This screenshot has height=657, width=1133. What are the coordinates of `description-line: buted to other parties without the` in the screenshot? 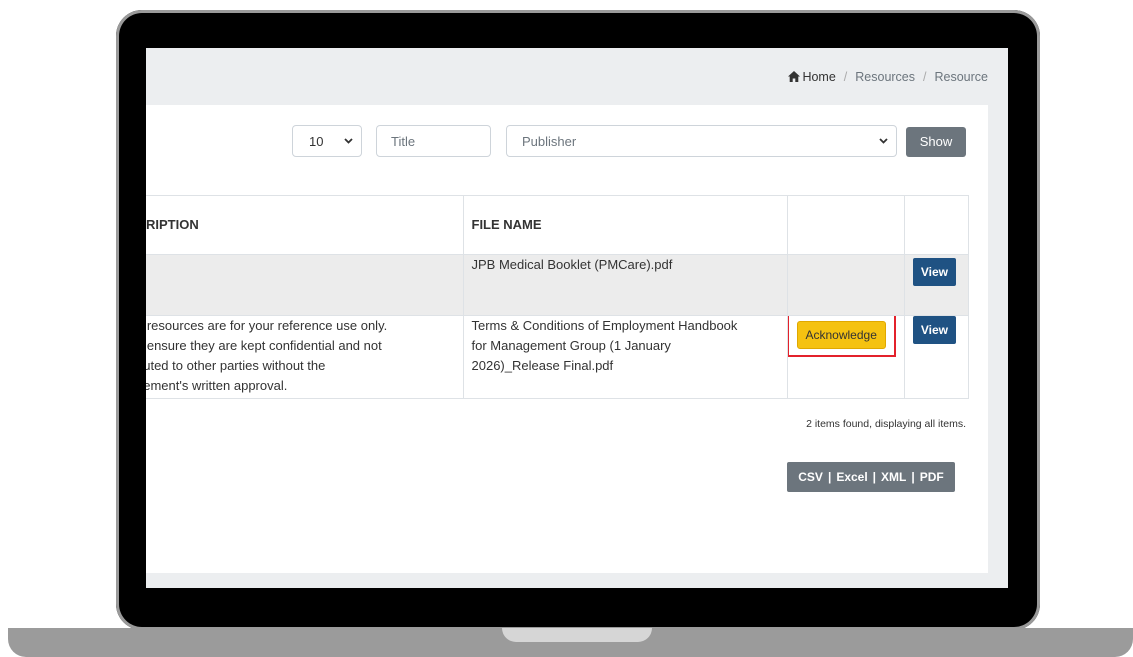 It's located at (236, 365).